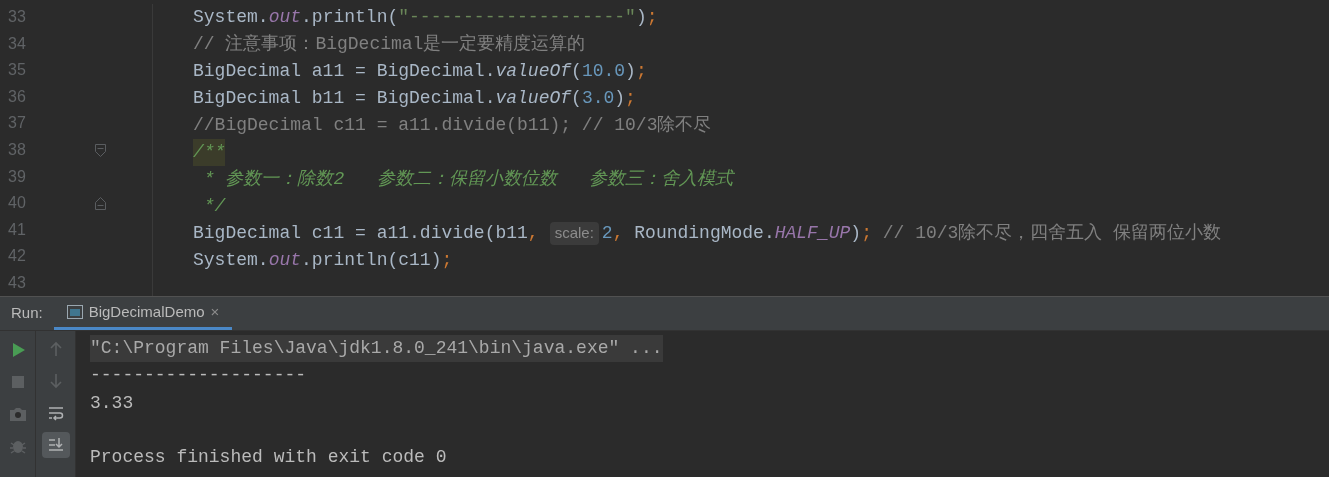 The image size is (1329, 477). What do you see at coordinates (214, 206) in the screenshot?
I see `doc-comment: */` at bounding box center [214, 206].